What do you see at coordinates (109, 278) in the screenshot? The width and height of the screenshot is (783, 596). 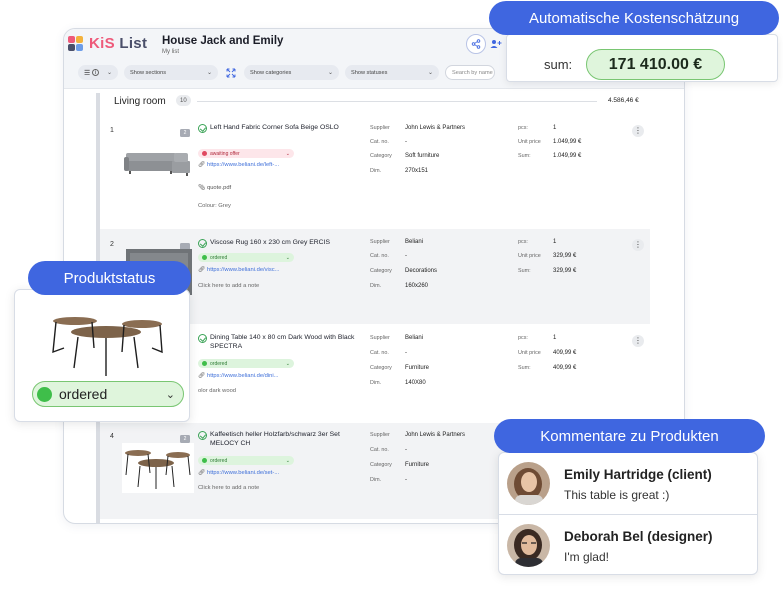 I see `product-status-badge: Produktstatus` at bounding box center [109, 278].